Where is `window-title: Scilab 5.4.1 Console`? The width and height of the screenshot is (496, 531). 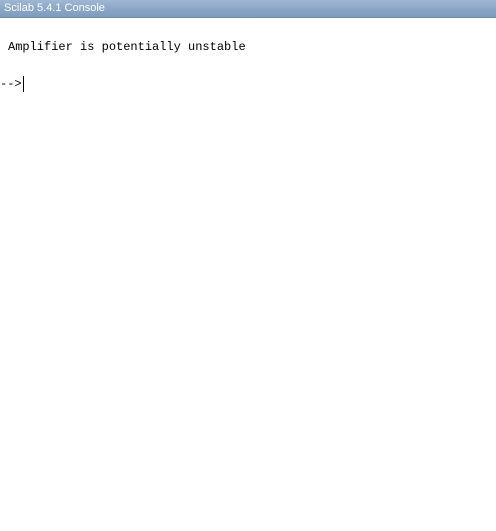 window-title: Scilab 5.4.1 Console is located at coordinates (54, 8).